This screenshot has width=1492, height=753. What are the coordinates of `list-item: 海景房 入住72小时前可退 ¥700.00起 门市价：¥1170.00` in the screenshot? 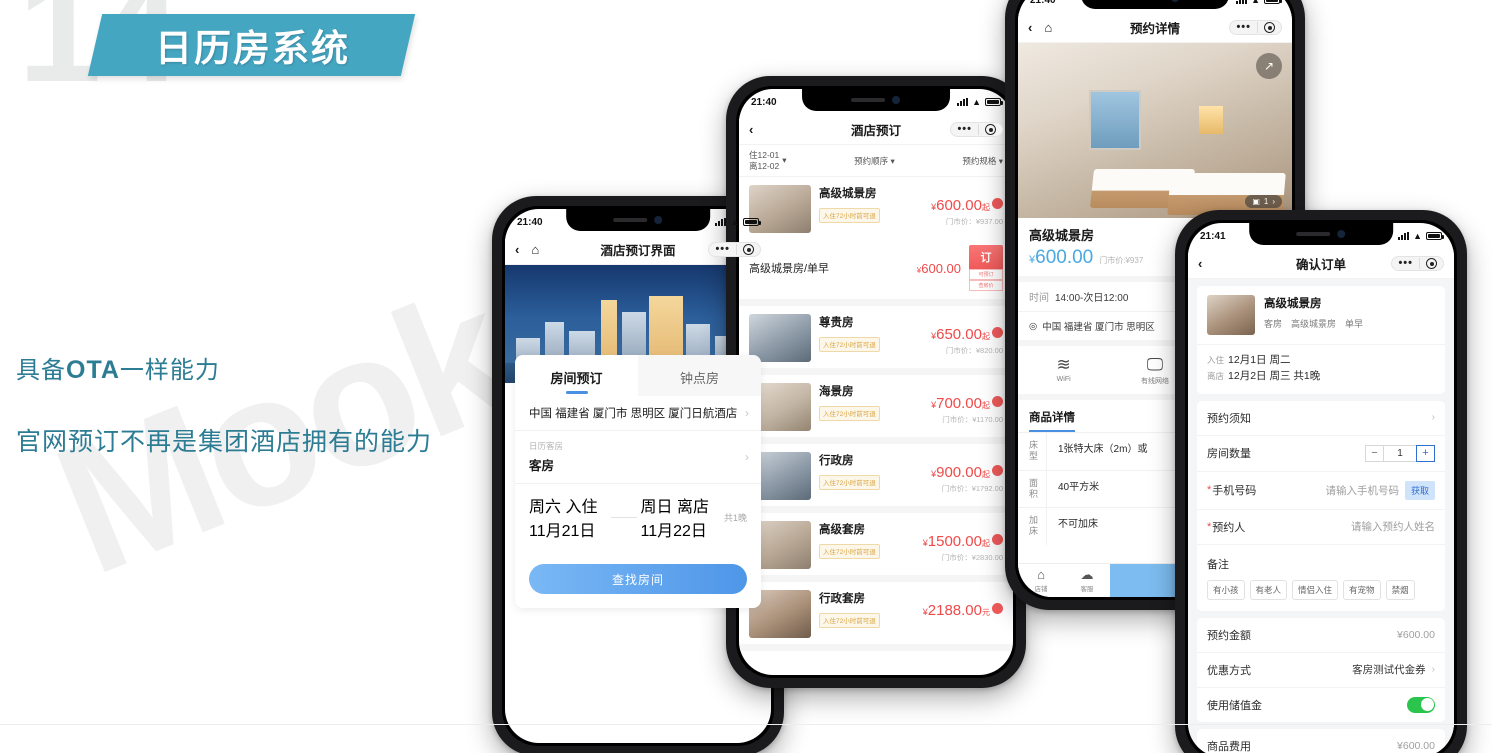 It's located at (876, 406).